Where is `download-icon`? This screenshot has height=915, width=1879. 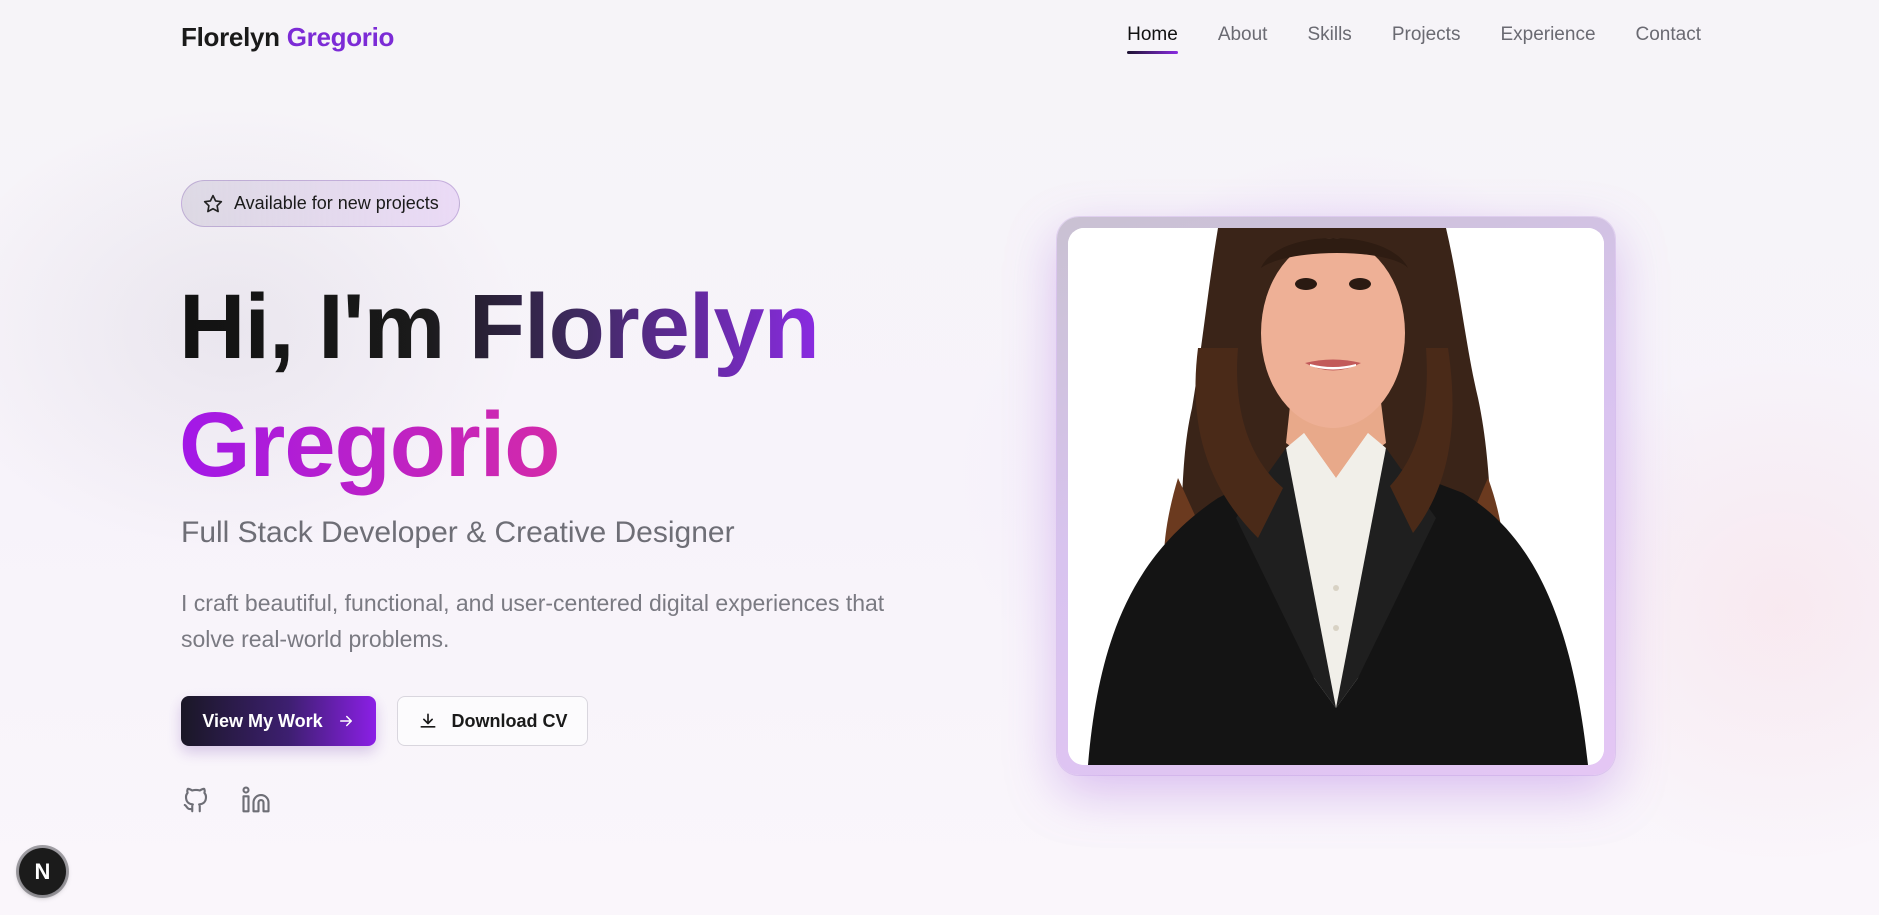 download-icon is located at coordinates (428, 721).